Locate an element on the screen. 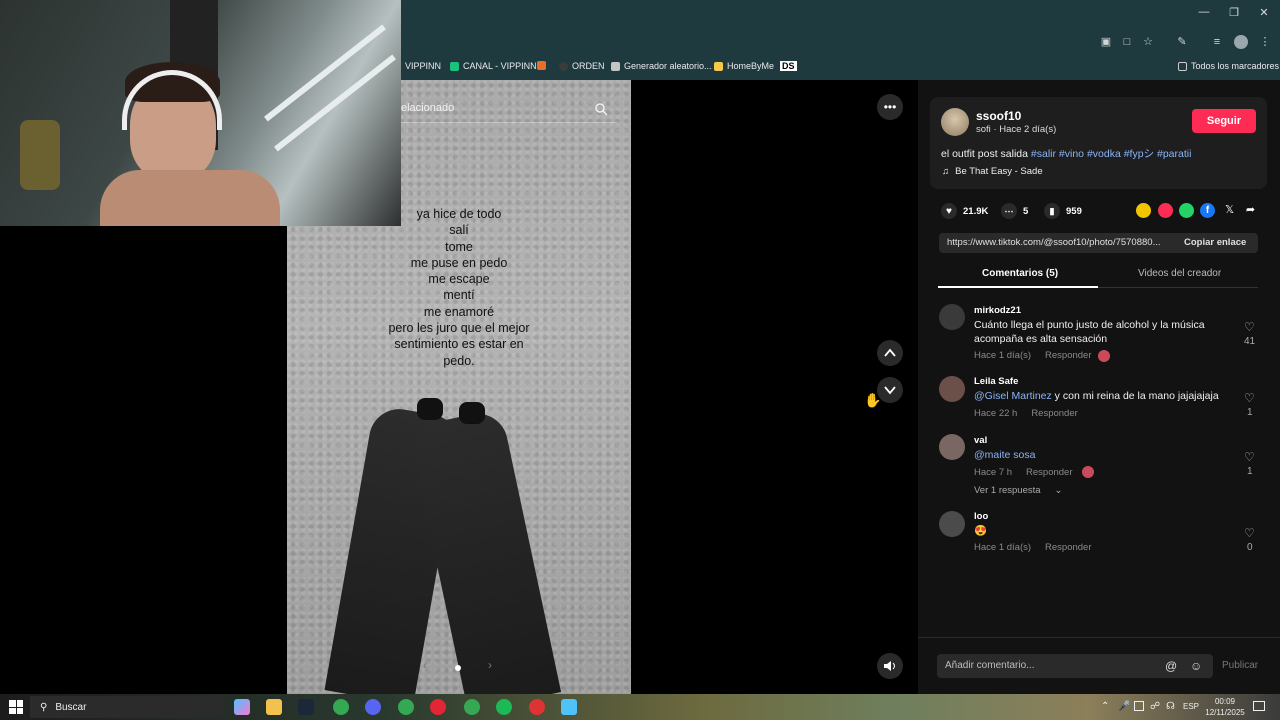  comment-action: ⋯ 5 is located at coordinates (1014, 211).